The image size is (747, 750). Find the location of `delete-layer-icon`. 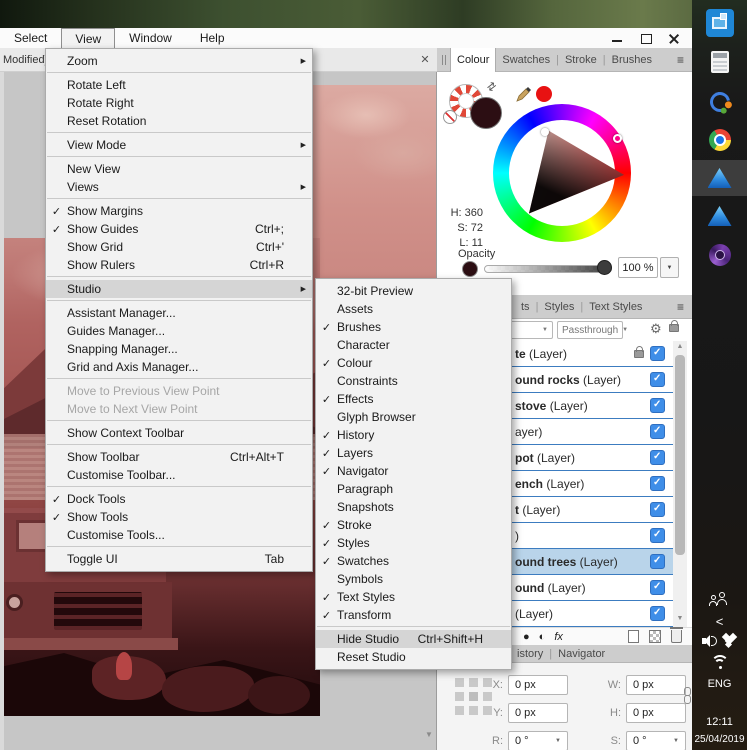

delete-layer-icon is located at coordinates (676, 635).